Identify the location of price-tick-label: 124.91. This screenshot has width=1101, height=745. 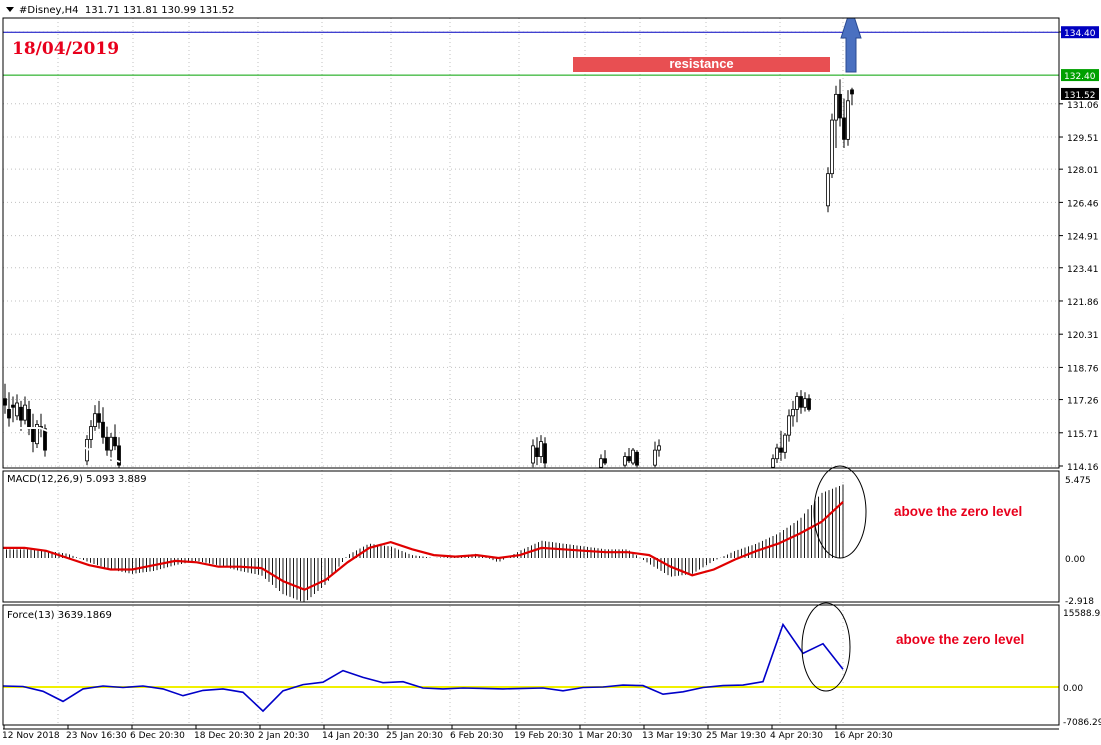
(1083, 238).